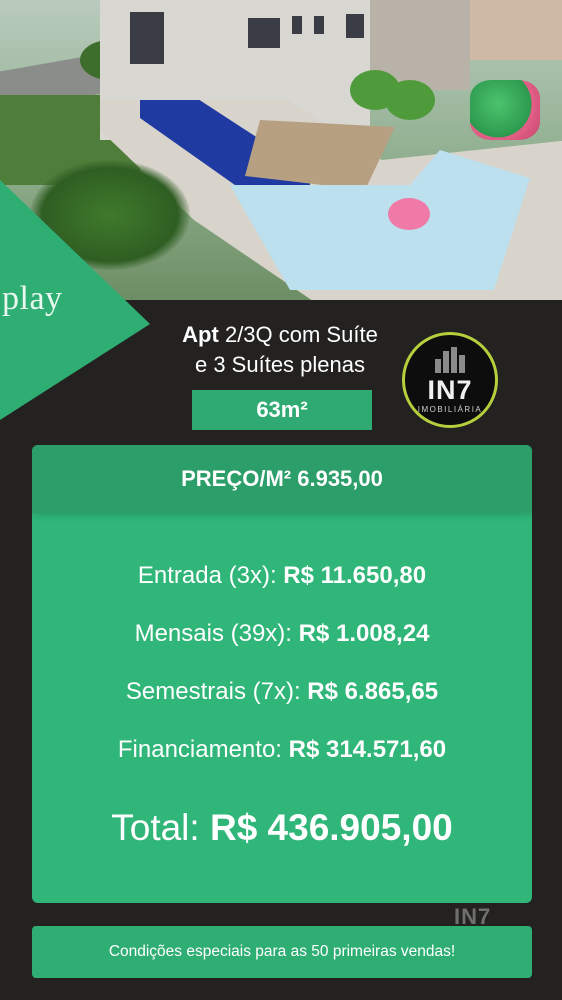  I want to click on unit-headline: Apt 2/3Q com Suíte e 3 Suítes plenas, so click(280, 350).